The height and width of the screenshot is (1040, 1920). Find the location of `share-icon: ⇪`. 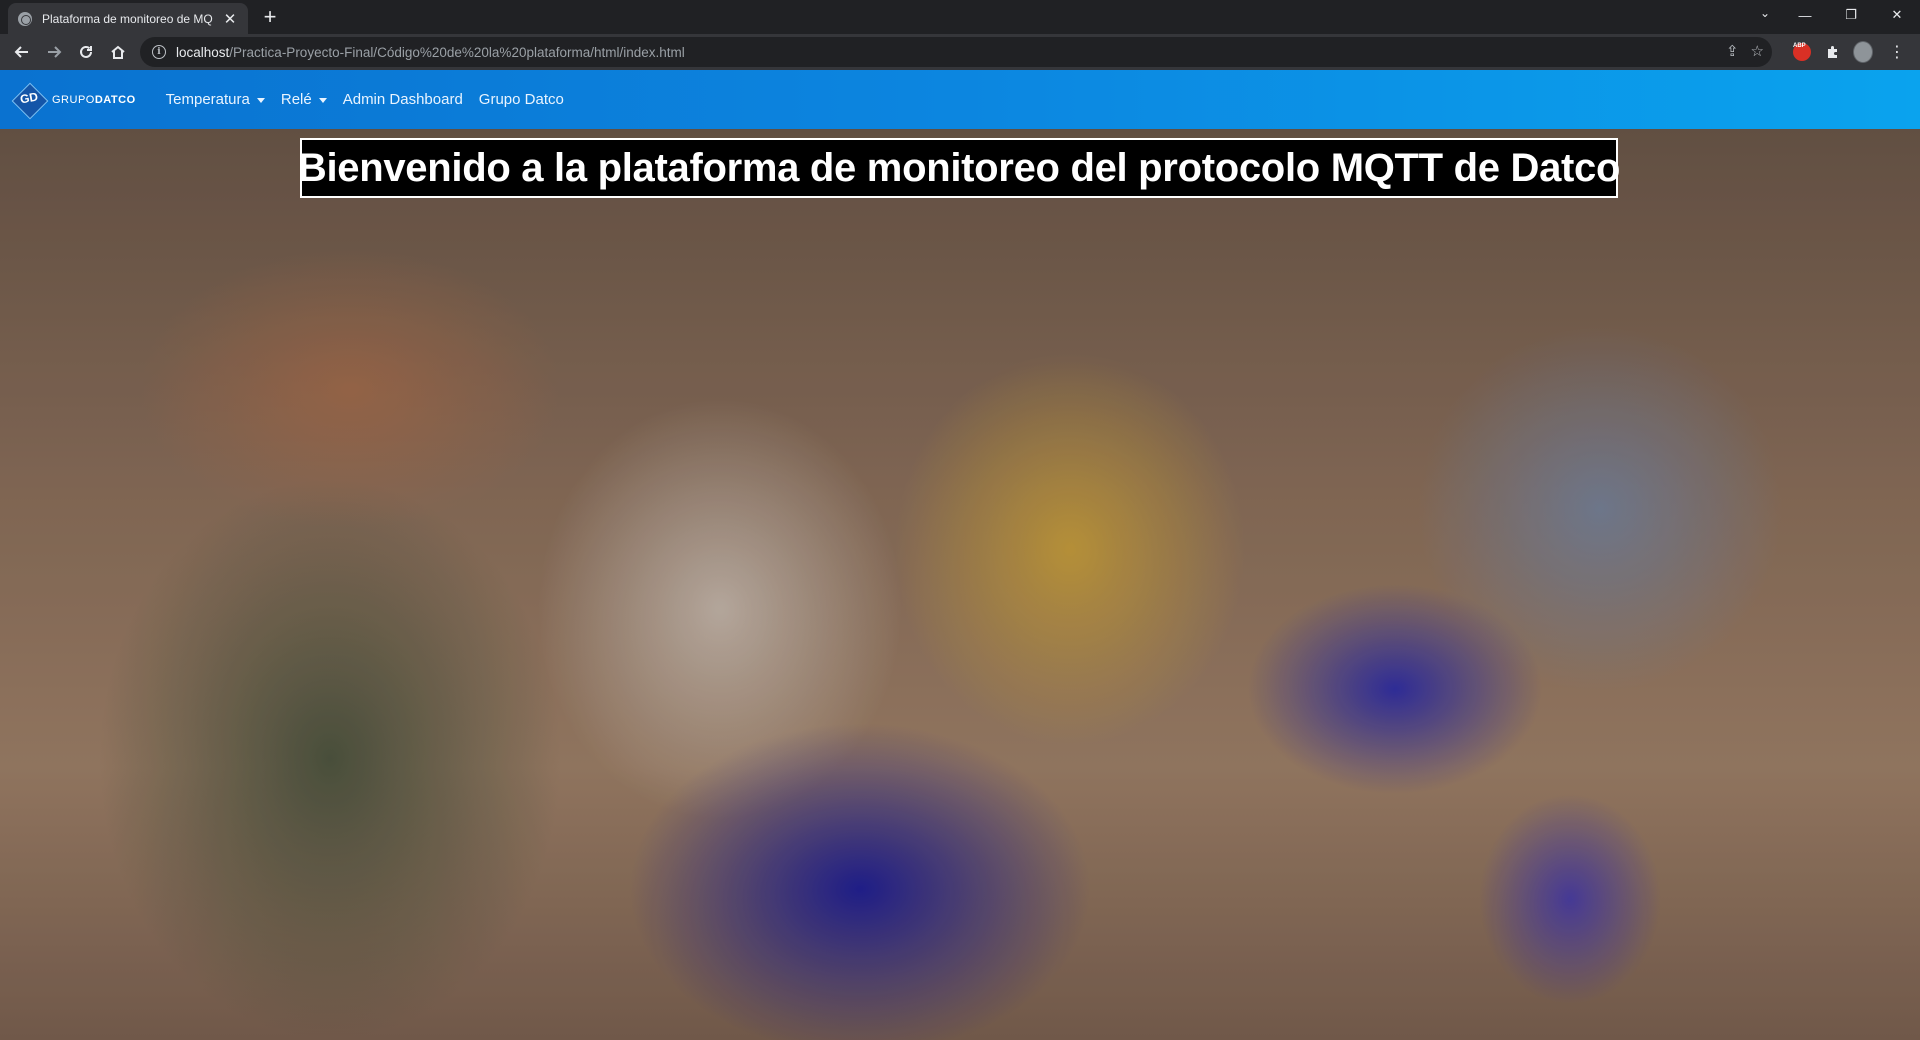

share-icon: ⇪ is located at coordinates (1732, 51).